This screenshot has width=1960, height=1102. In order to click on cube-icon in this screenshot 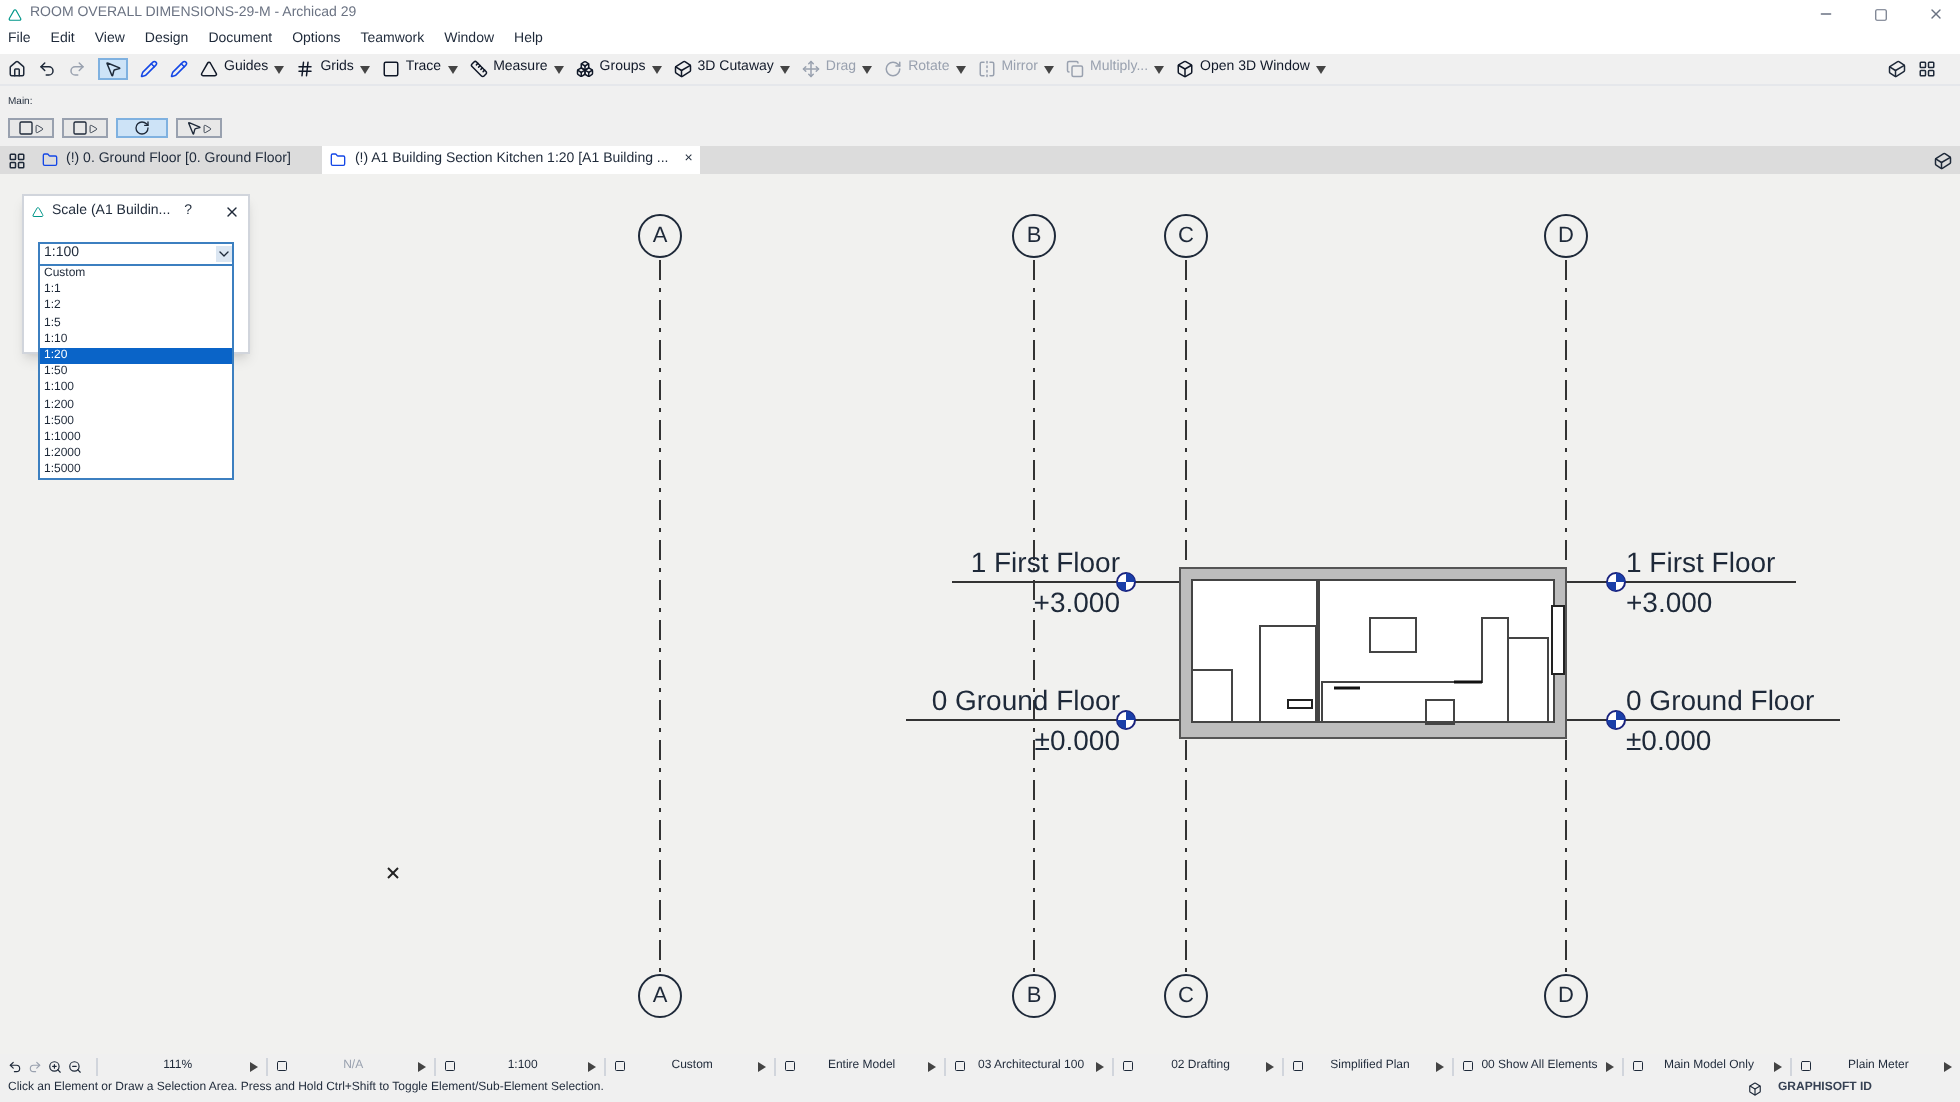, I will do `click(1897, 69)`.